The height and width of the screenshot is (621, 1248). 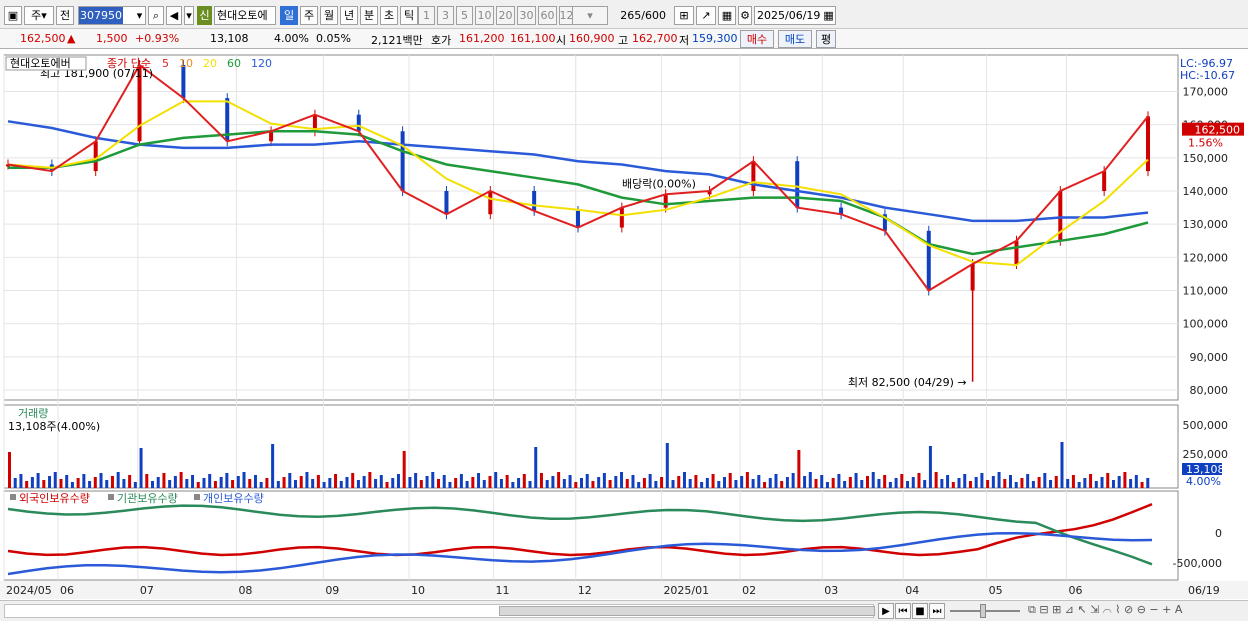 I want to click on last-button: ⏭, so click(x=937, y=611).